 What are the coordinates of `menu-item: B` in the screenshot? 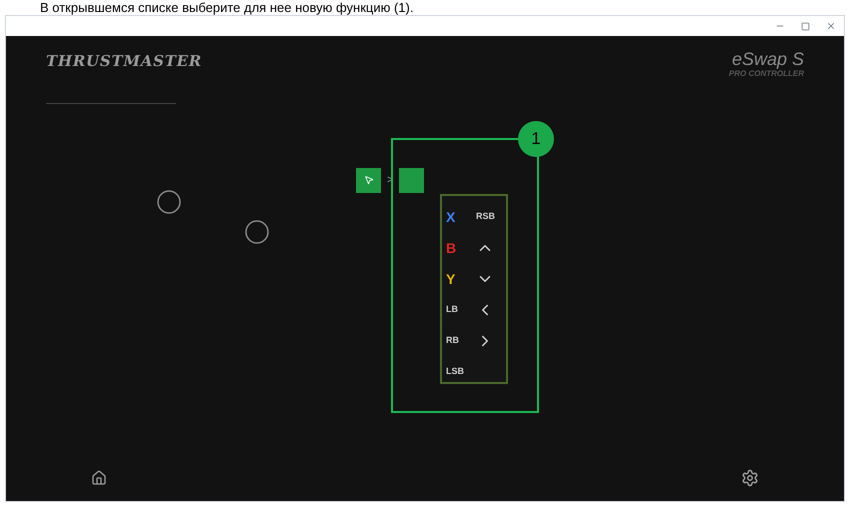 It's located at (461, 248).